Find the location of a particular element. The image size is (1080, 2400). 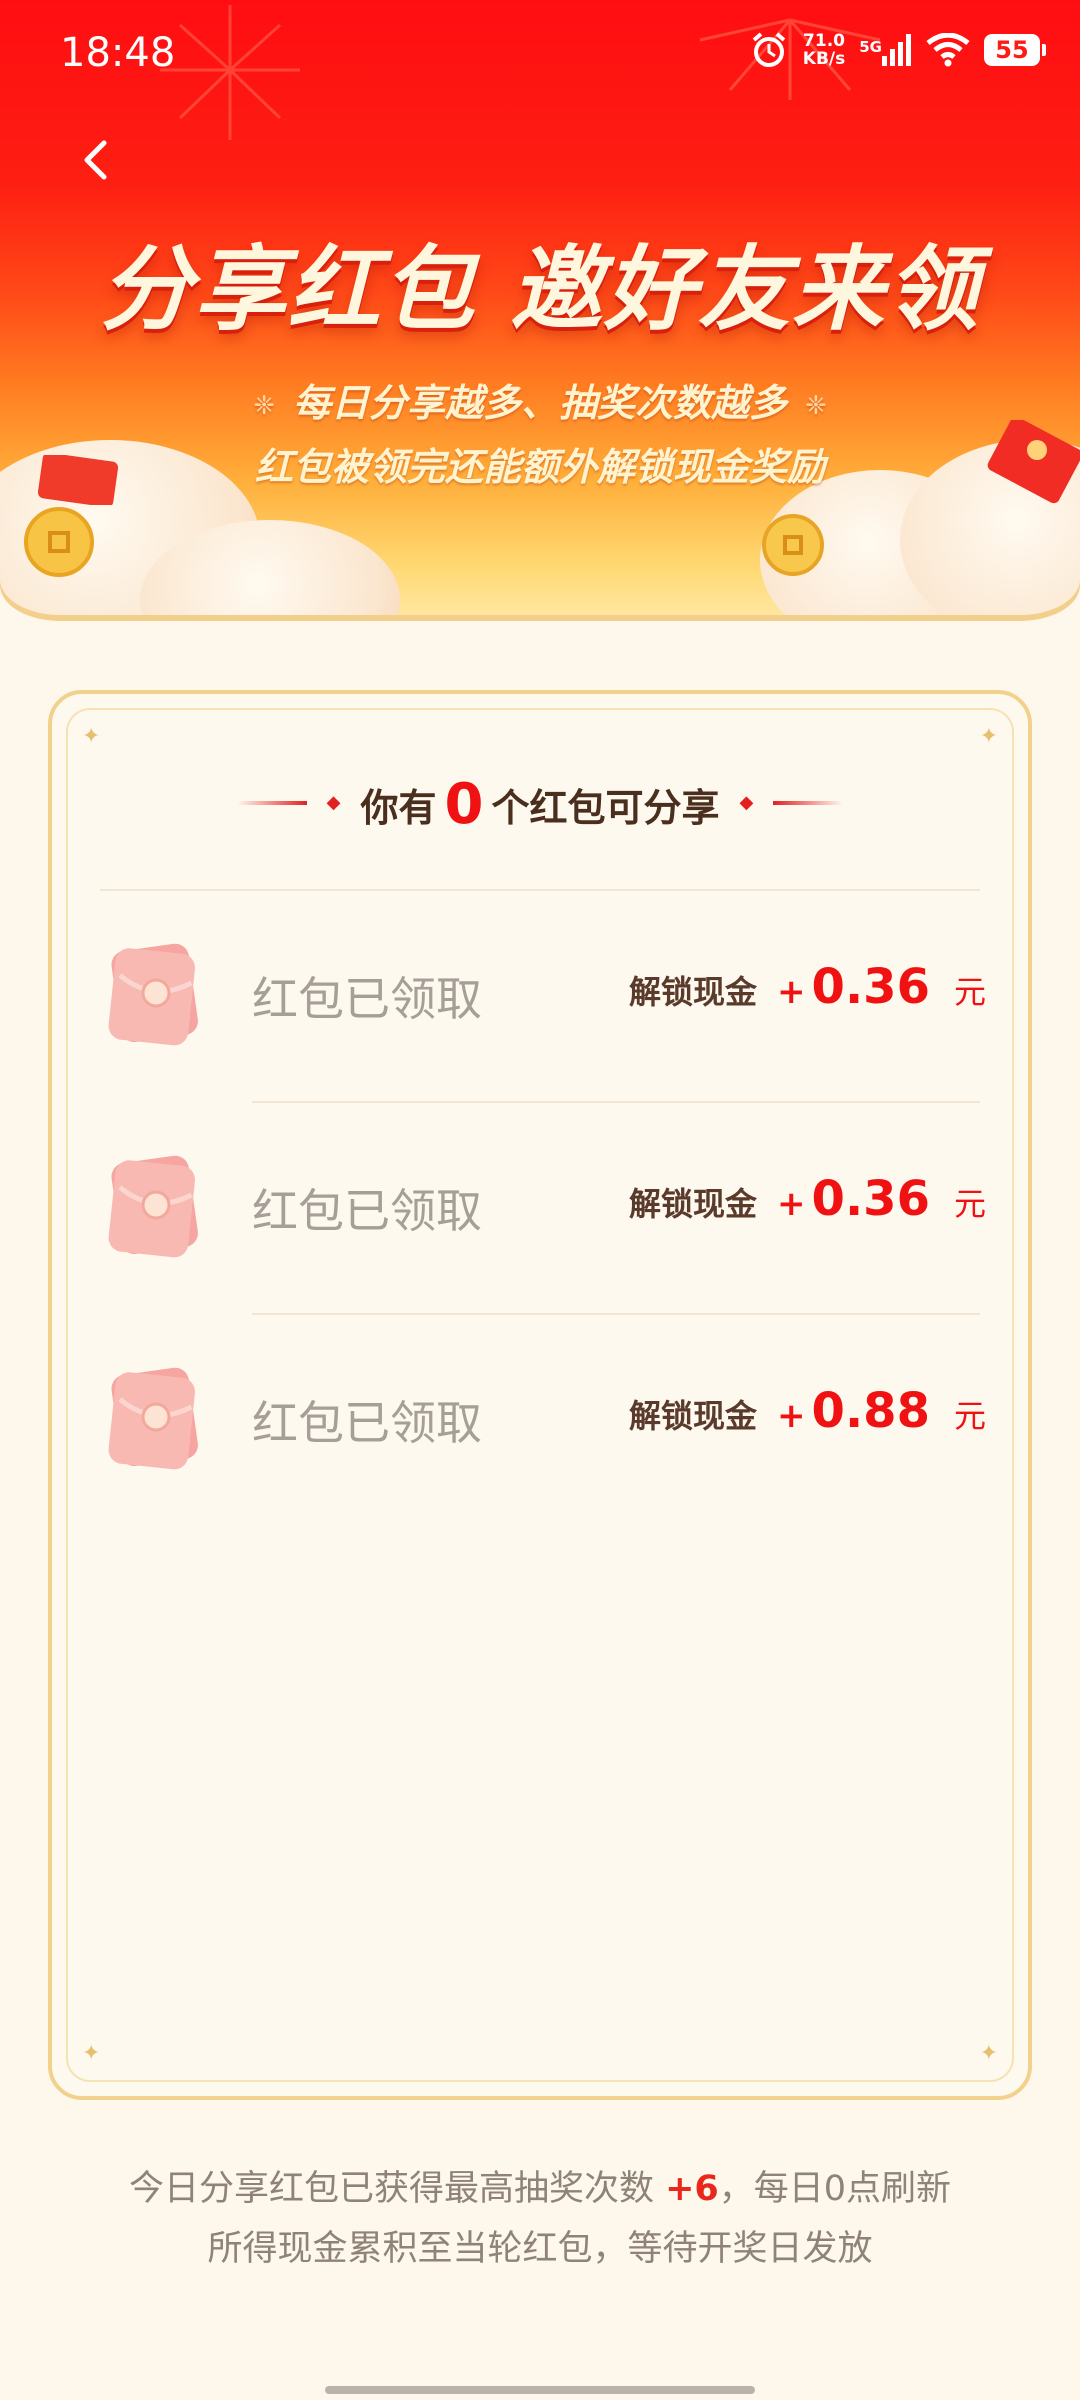

battery-icon: 55 is located at coordinates (1015, 50).